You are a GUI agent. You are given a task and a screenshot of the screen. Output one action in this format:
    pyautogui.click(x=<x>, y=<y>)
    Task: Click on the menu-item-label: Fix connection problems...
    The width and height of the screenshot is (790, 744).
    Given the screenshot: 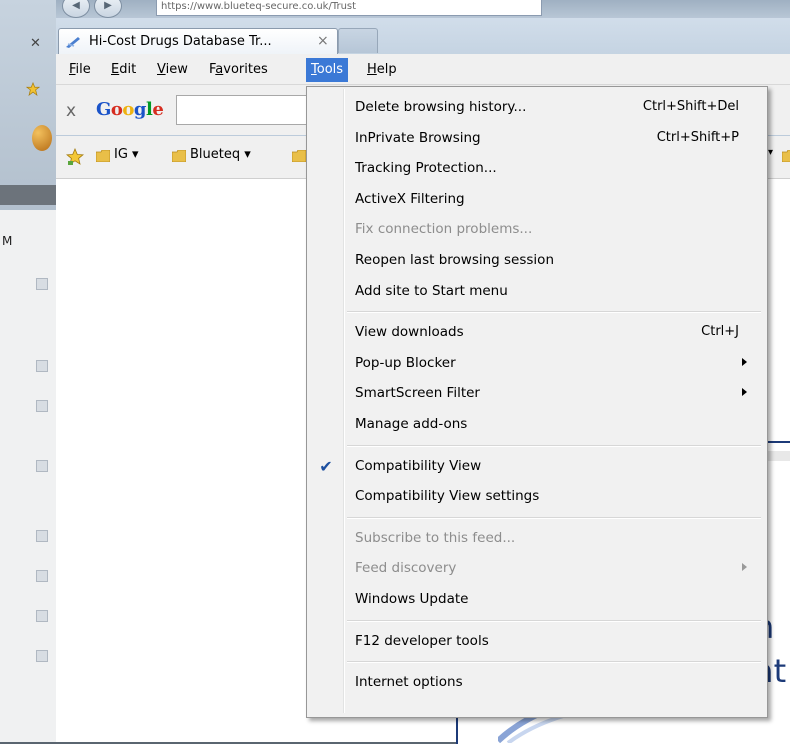 What is the action you would take?
    pyautogui.click(x=444, y=229)
    